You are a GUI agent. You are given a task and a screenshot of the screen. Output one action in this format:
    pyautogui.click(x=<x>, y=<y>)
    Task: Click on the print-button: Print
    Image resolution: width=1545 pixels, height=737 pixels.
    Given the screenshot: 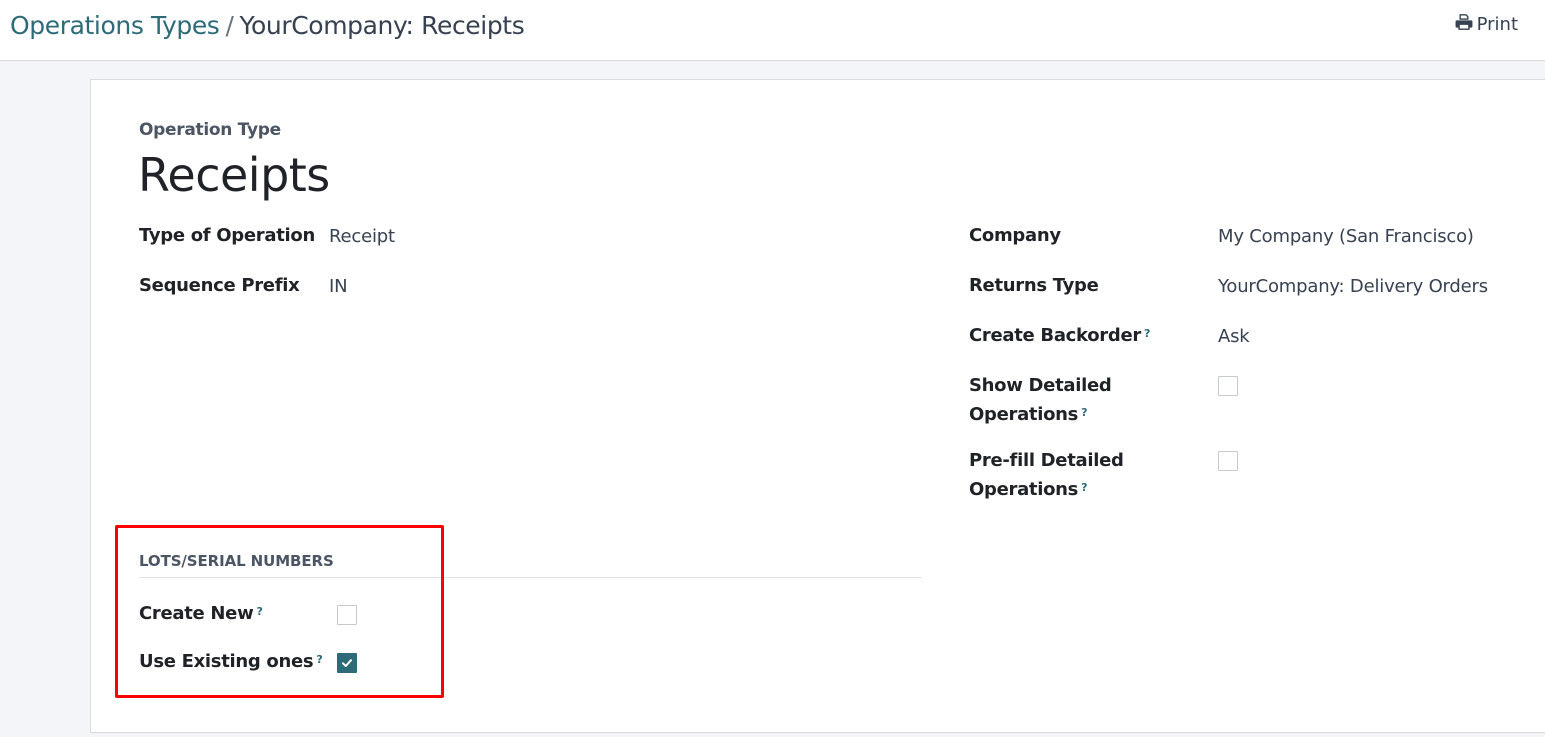 What is the action you would take?
    pyautogui.click(x=1486, y=24)
    